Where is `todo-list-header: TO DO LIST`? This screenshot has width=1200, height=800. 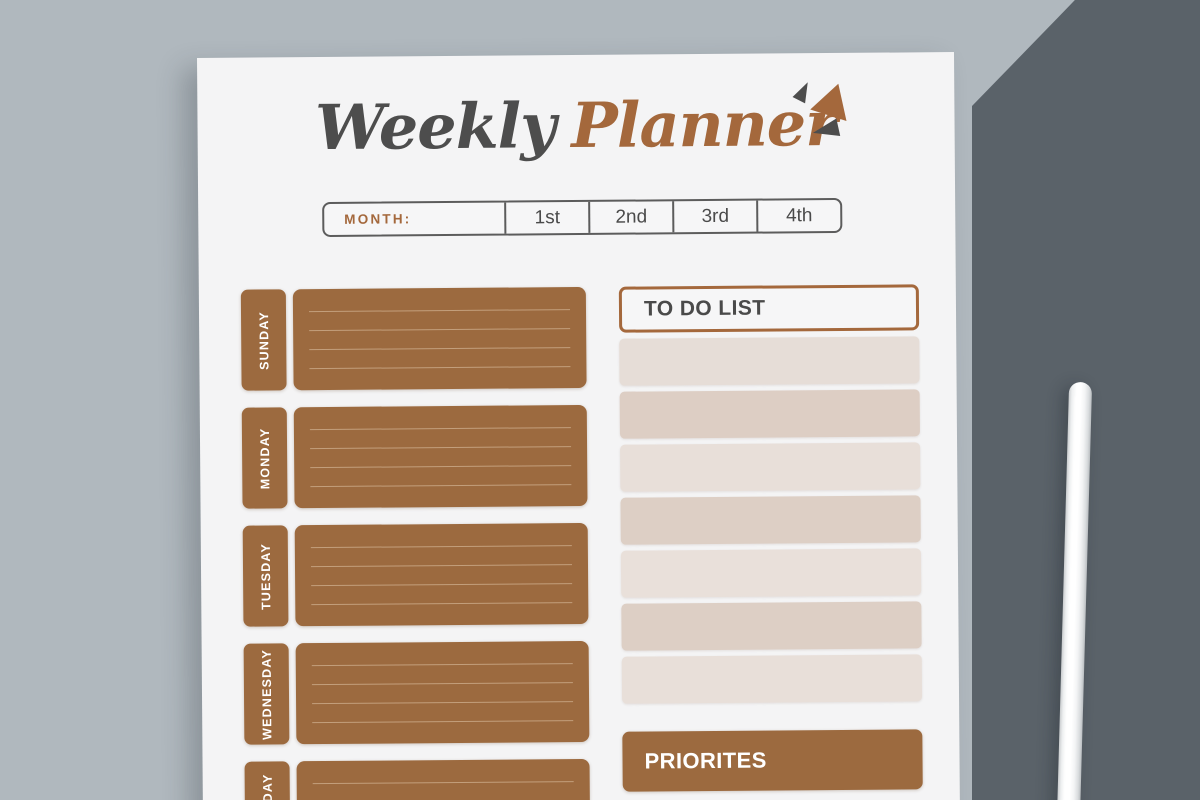
todo-list-header: TO DO LIST is located at coordinates (769, 308).